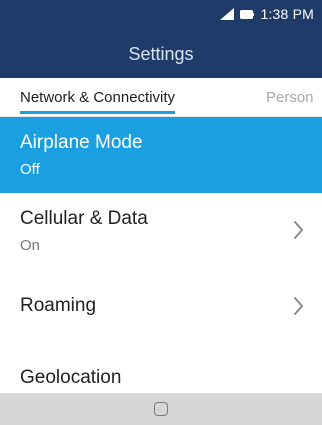 This screenshot has height=425, width=322. I want to click on title-bar: Settings, so click(161, 53).